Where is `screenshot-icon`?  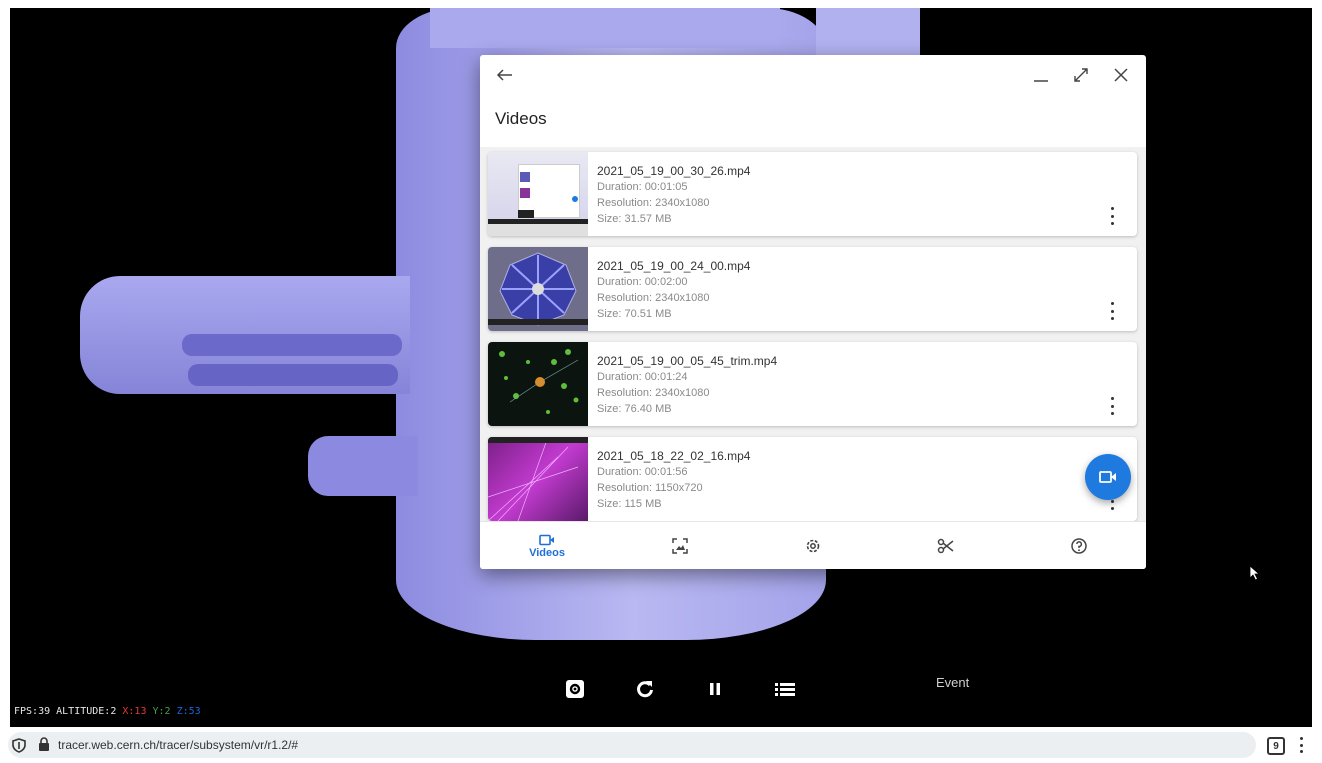 screenshot-icon is located at coordinates (680, 546).